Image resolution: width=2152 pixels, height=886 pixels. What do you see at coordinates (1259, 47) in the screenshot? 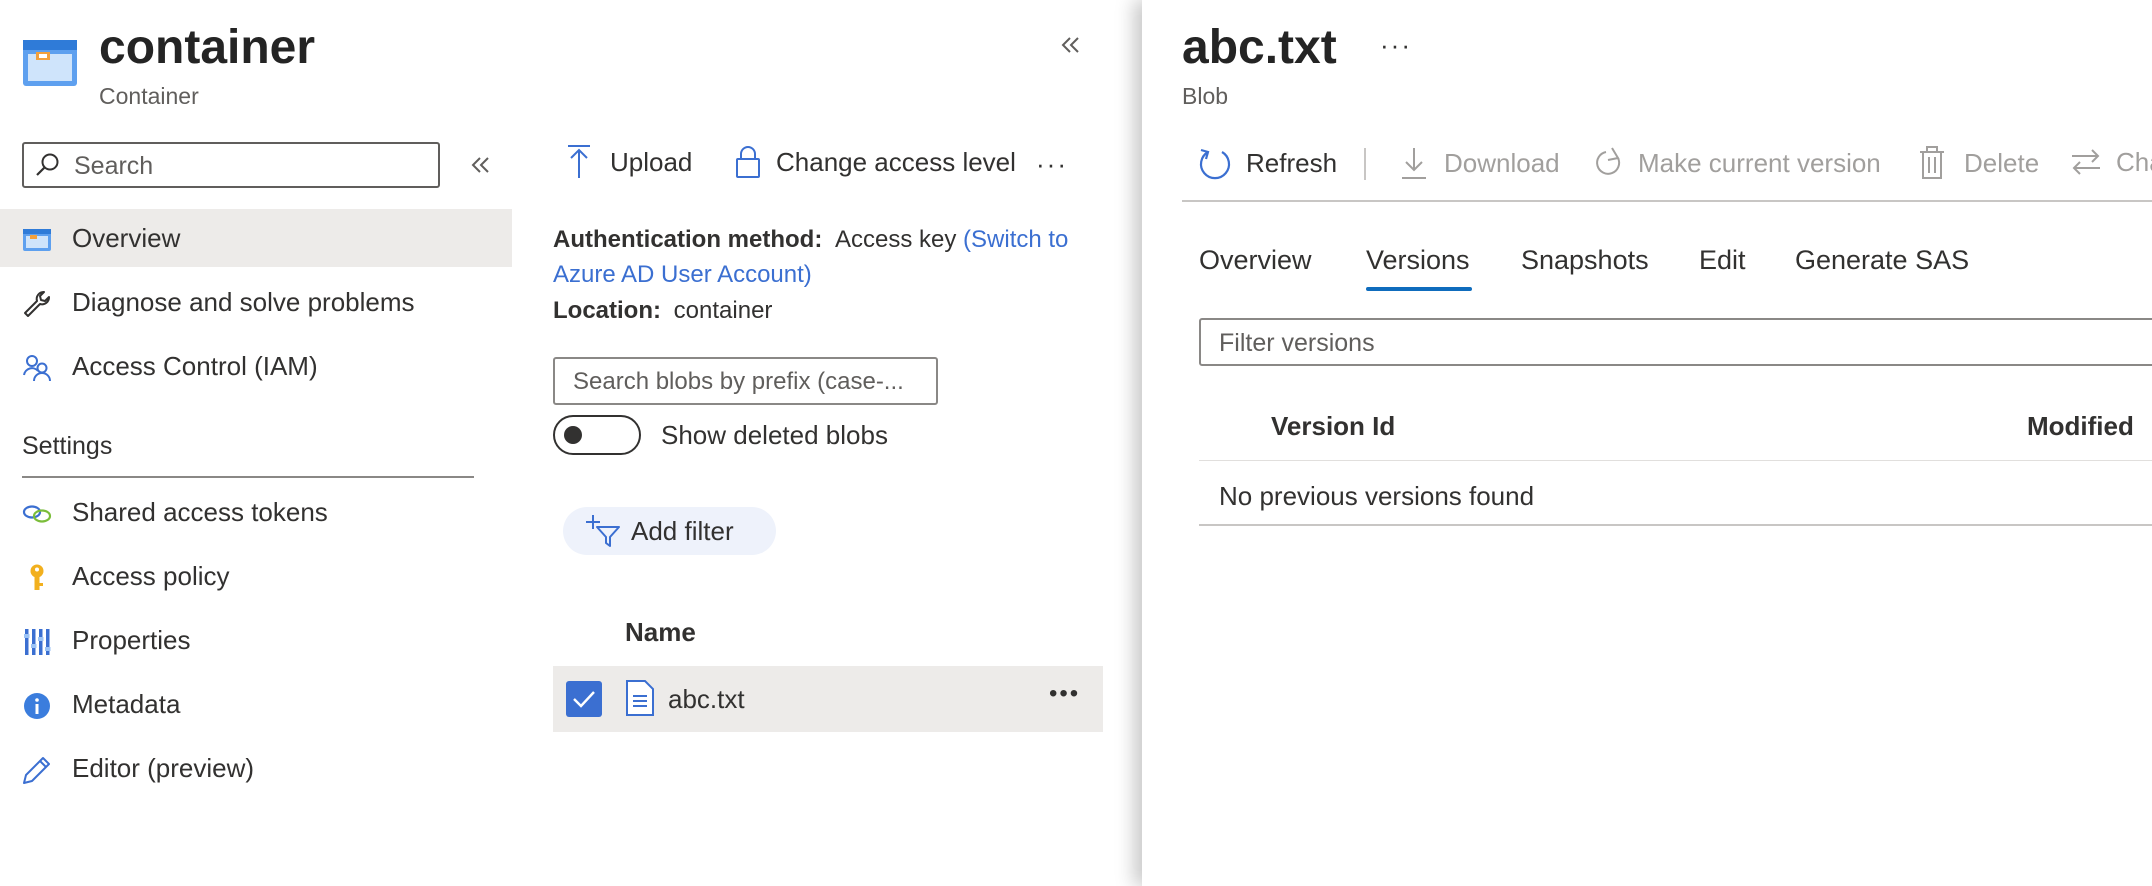
I see `blob-title: abc.txt` at bounding box center [1259, 47].